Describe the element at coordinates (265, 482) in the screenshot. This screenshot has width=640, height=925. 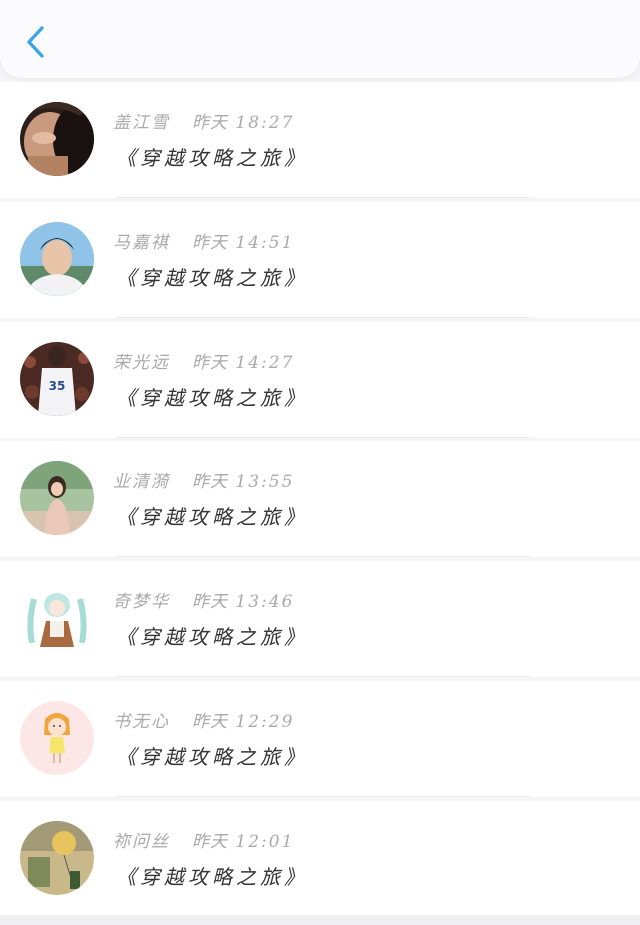
I see `timestamp-time: 13:55` at that location.